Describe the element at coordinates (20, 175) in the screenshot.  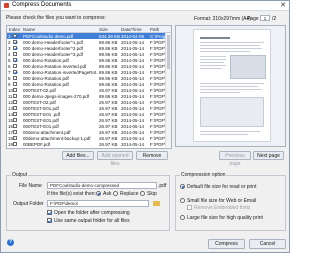
I see `output-group-label: Output` at that location.